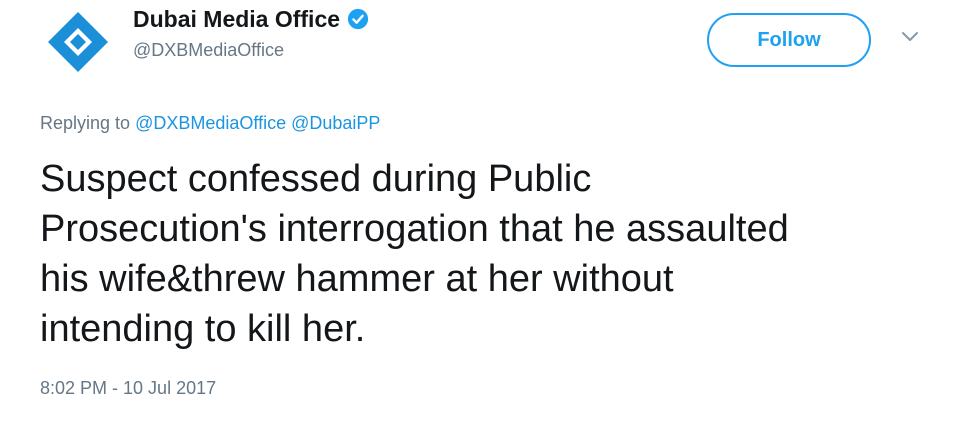  Describe the element at coordinates (316, 179) in the screenshot. I see `tweet-text-line: Suspect confessed during Public` at that location.